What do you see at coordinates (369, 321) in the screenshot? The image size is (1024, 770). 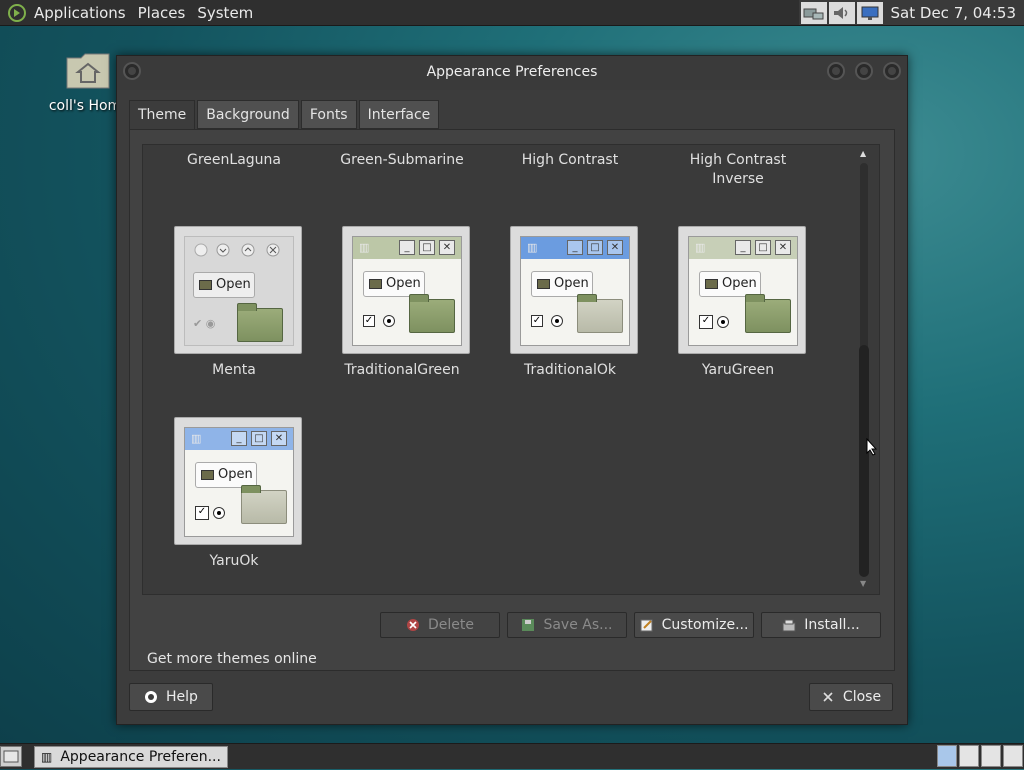 I see `traditionalgreen-checkbox: ✓` at bounding box center [369, 321].